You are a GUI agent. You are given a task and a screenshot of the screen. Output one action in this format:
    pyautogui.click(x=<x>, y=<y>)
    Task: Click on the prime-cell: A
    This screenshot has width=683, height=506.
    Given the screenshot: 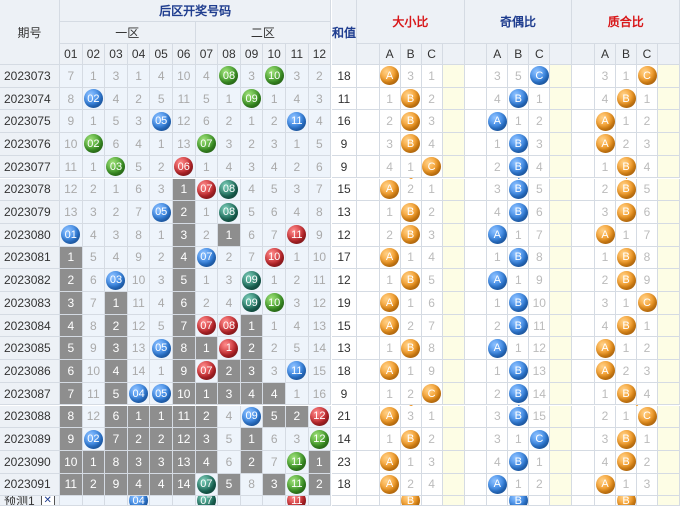 What is the action you would take?
    pyautogui.click(x=605, y=371)
    